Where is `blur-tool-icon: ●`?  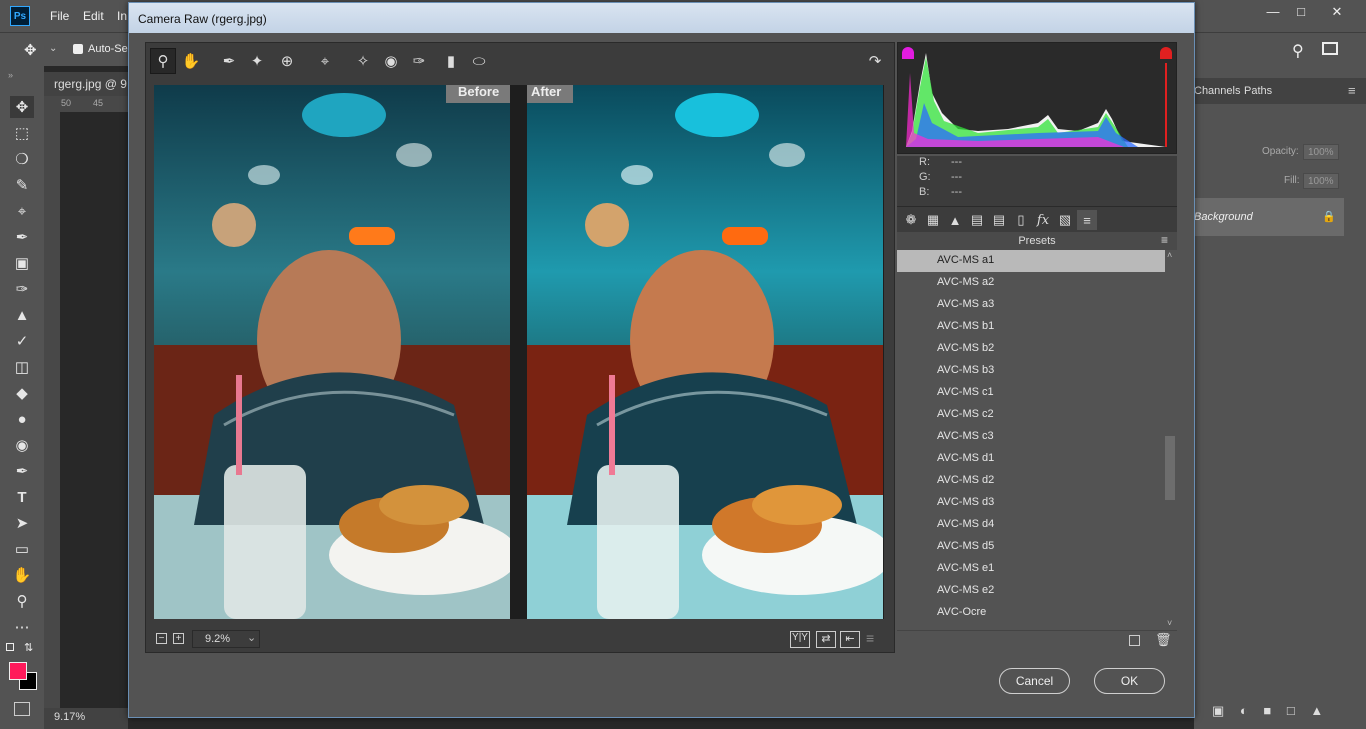 blur-tool-icon: ● is located at coordinates (22, 419).